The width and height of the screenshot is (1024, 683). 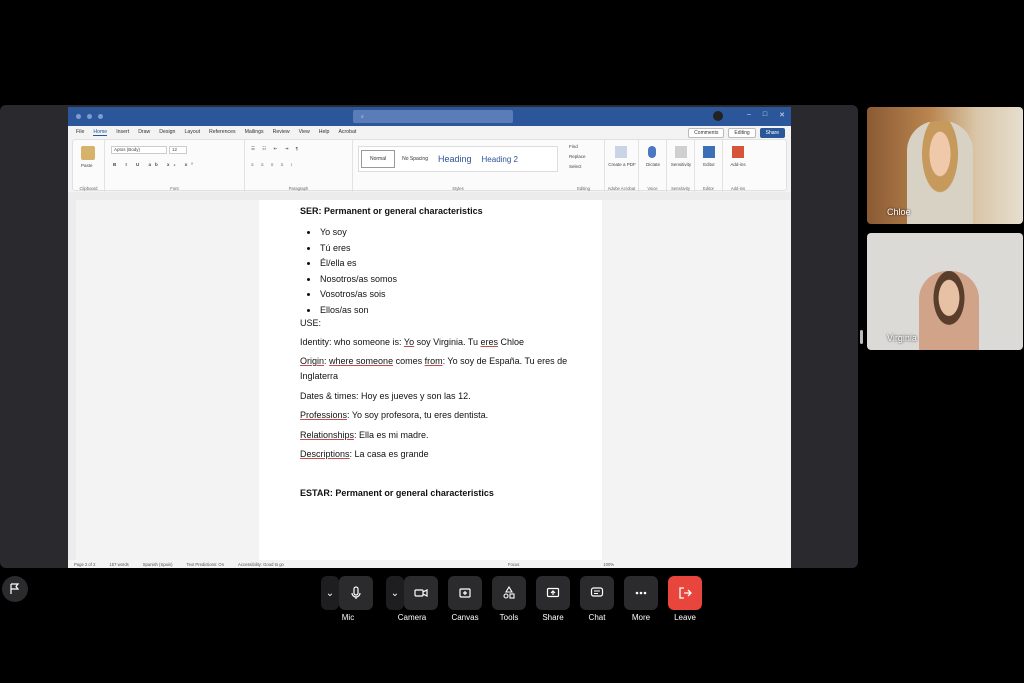 What do you see at coordinates (100, 116) in the screenshot?
I see `undo-icon` at bounding box center [100, 116].